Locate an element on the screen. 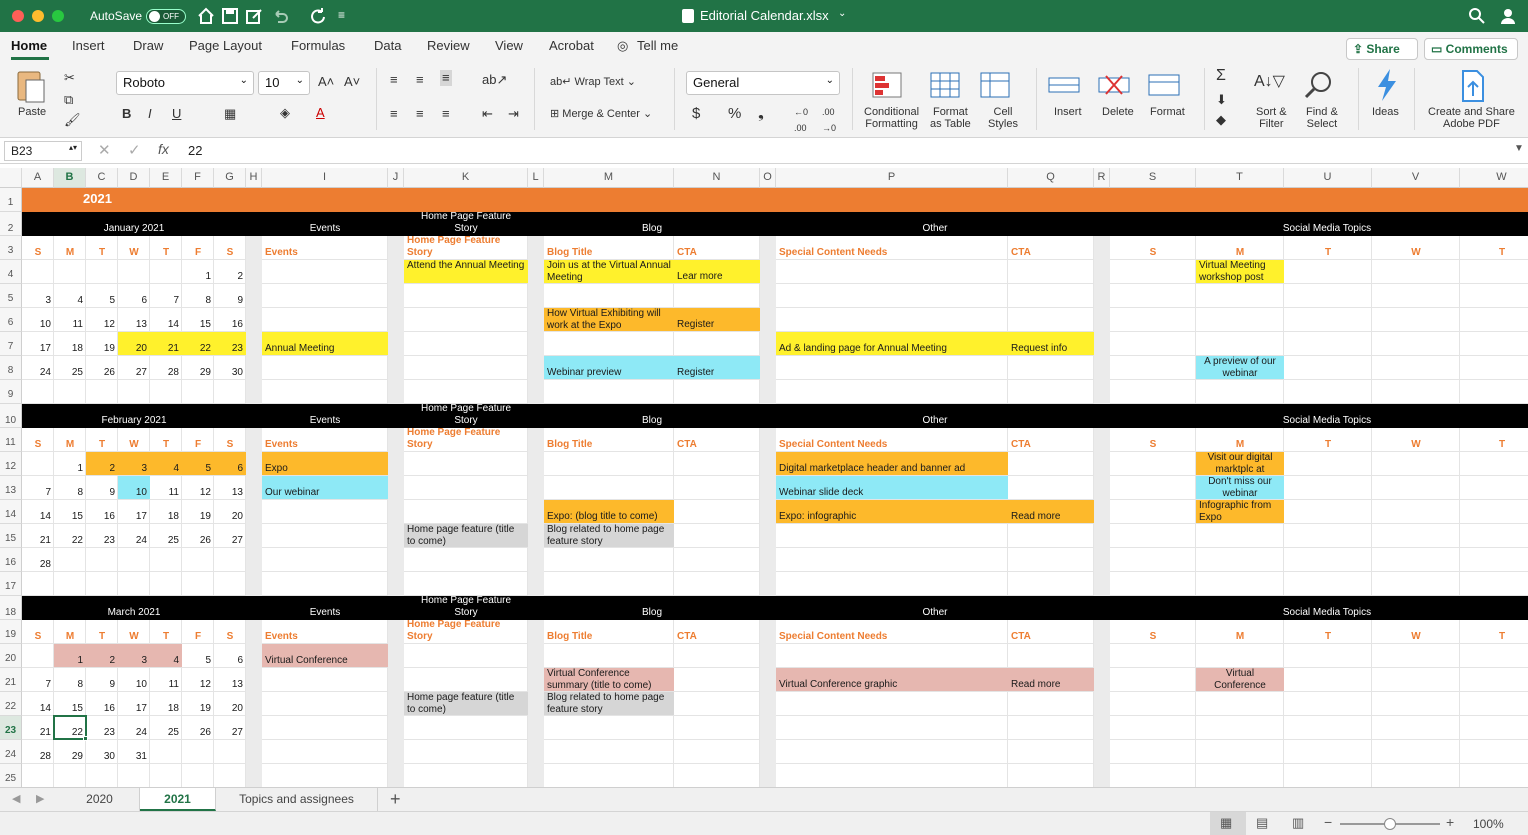 The width and height of the screenshot is (1528, 835). calendar-day: 14 is located at coordinates (166, 325).